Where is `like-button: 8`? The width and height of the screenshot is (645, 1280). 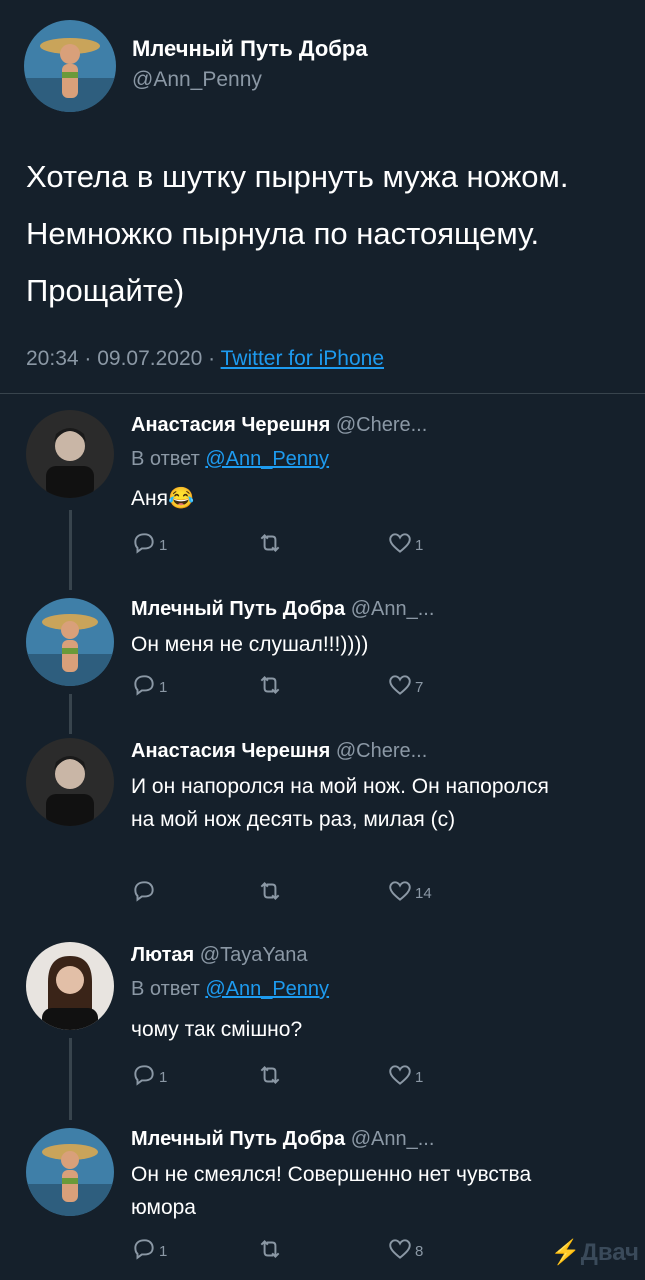
like-button: 8 is located at coordinates (405, 1251).